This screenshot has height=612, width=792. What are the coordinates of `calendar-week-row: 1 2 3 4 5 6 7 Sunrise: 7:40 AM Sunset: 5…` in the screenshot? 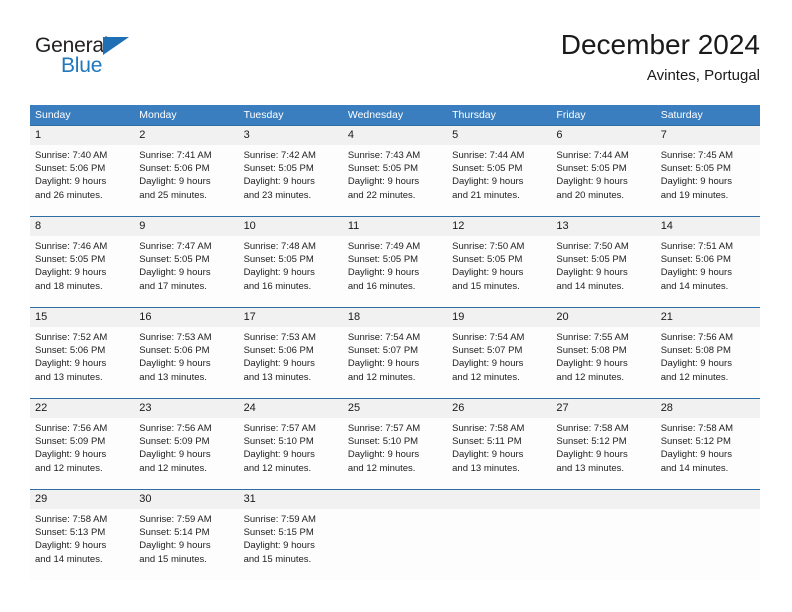 It's located at (395, 170).